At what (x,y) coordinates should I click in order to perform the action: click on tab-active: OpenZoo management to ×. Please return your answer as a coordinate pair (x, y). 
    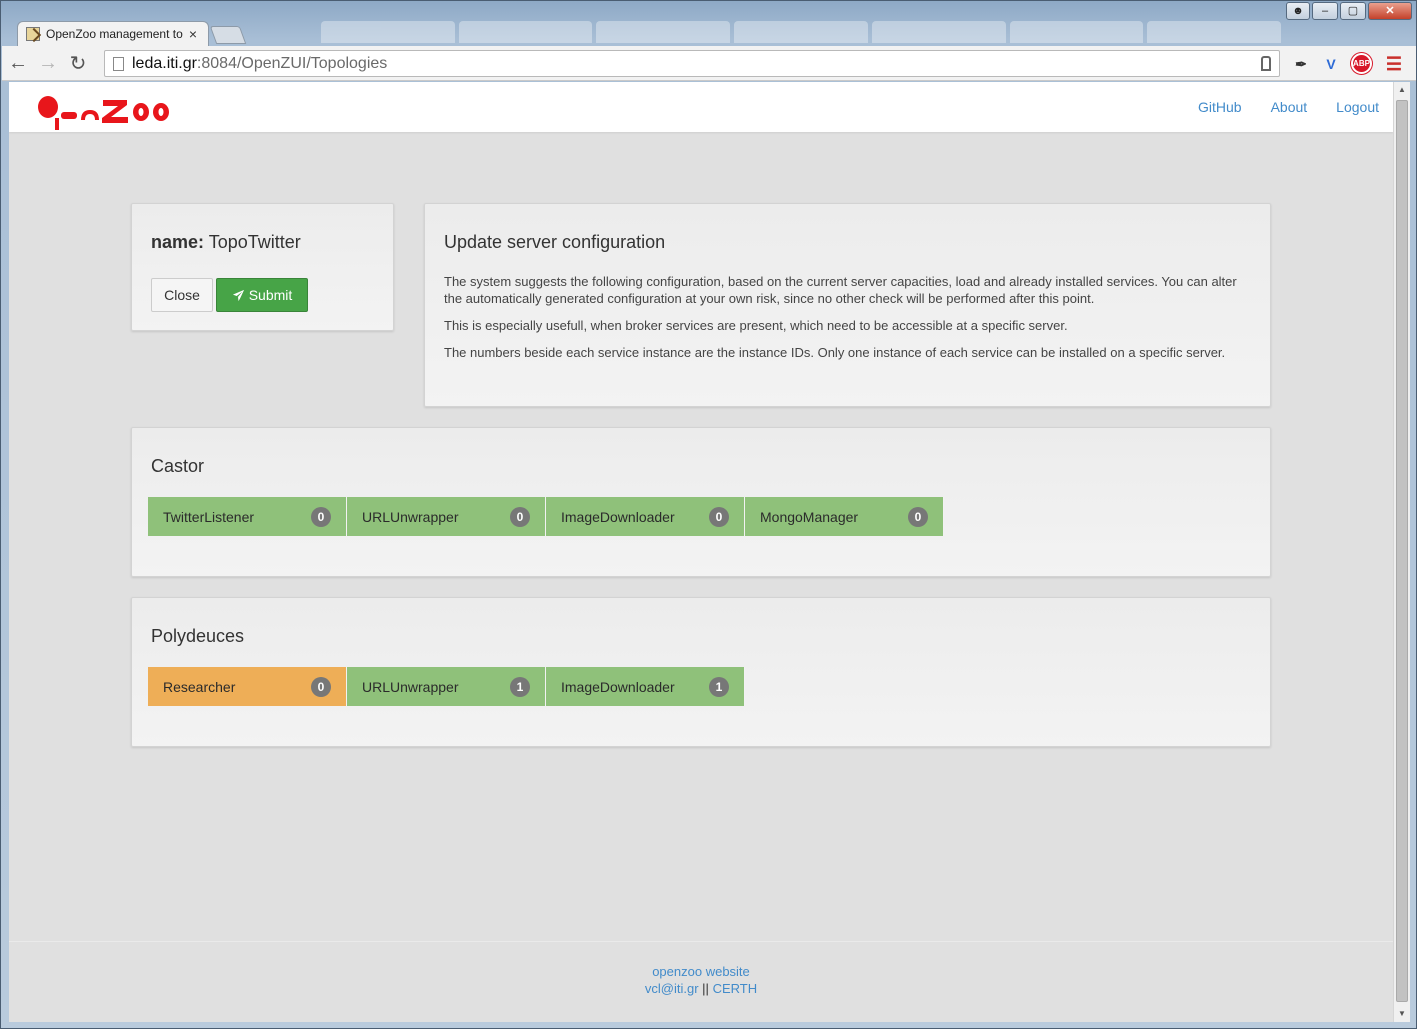
    Looking at the image, I should click on (113, 33).